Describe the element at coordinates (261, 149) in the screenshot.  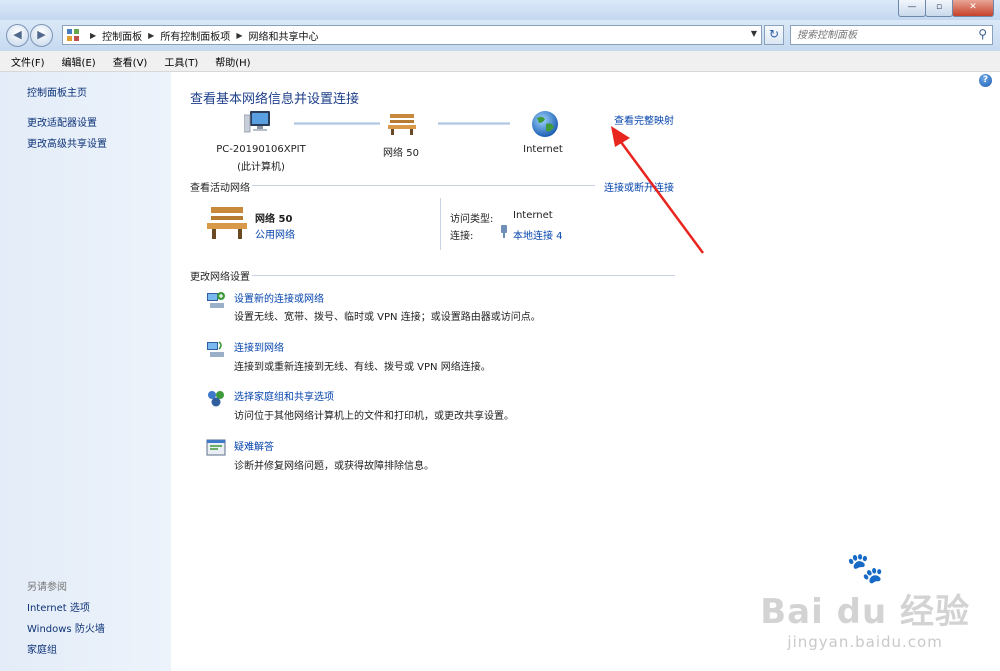
I see `map-computer-name: PC-20190106XPIT` at that location.